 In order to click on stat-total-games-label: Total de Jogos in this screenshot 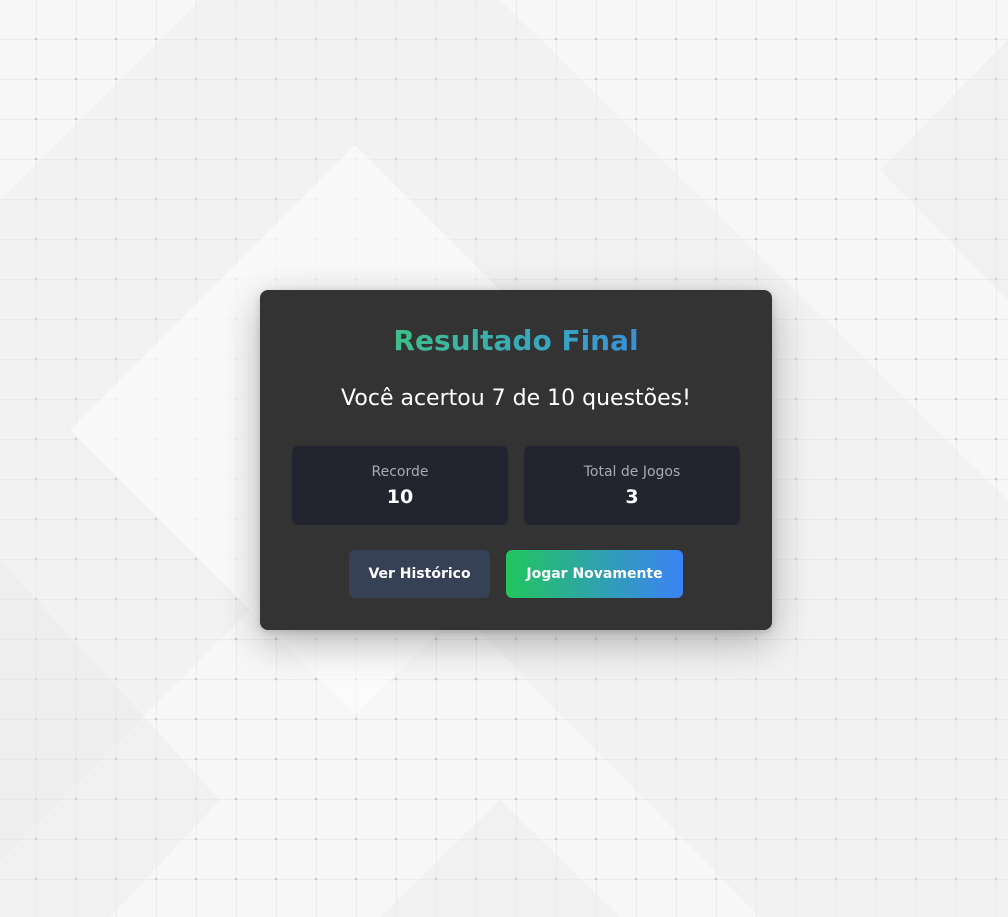, I will do `click(632, 472)`.